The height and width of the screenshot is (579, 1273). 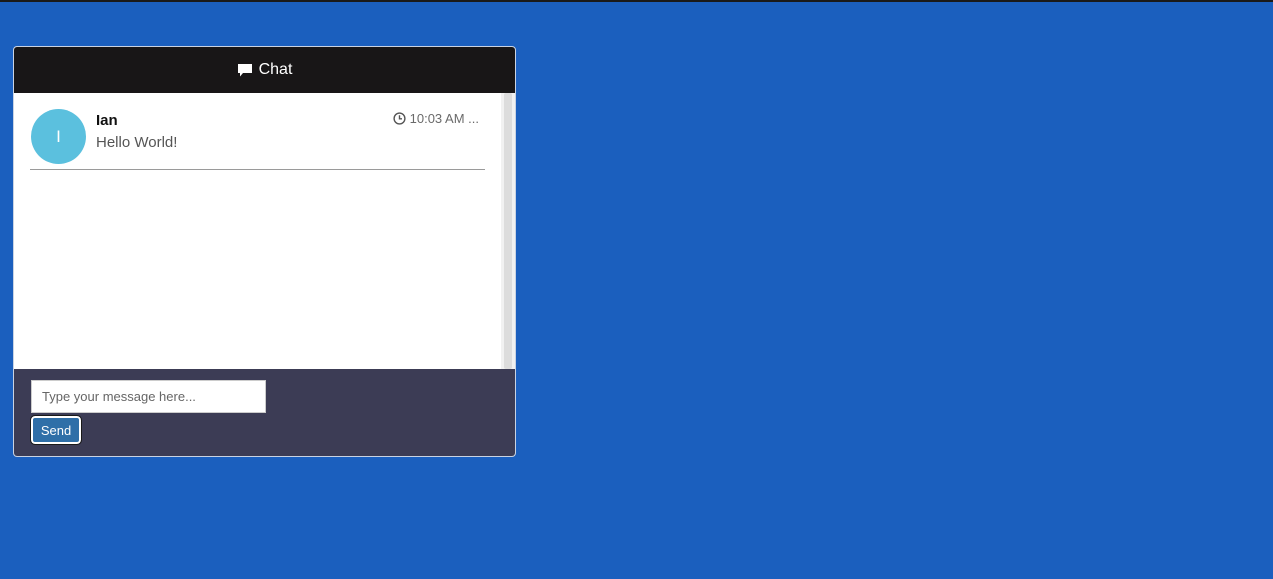 I want to click on chat-header: Chat, so click(x=264, y=70).